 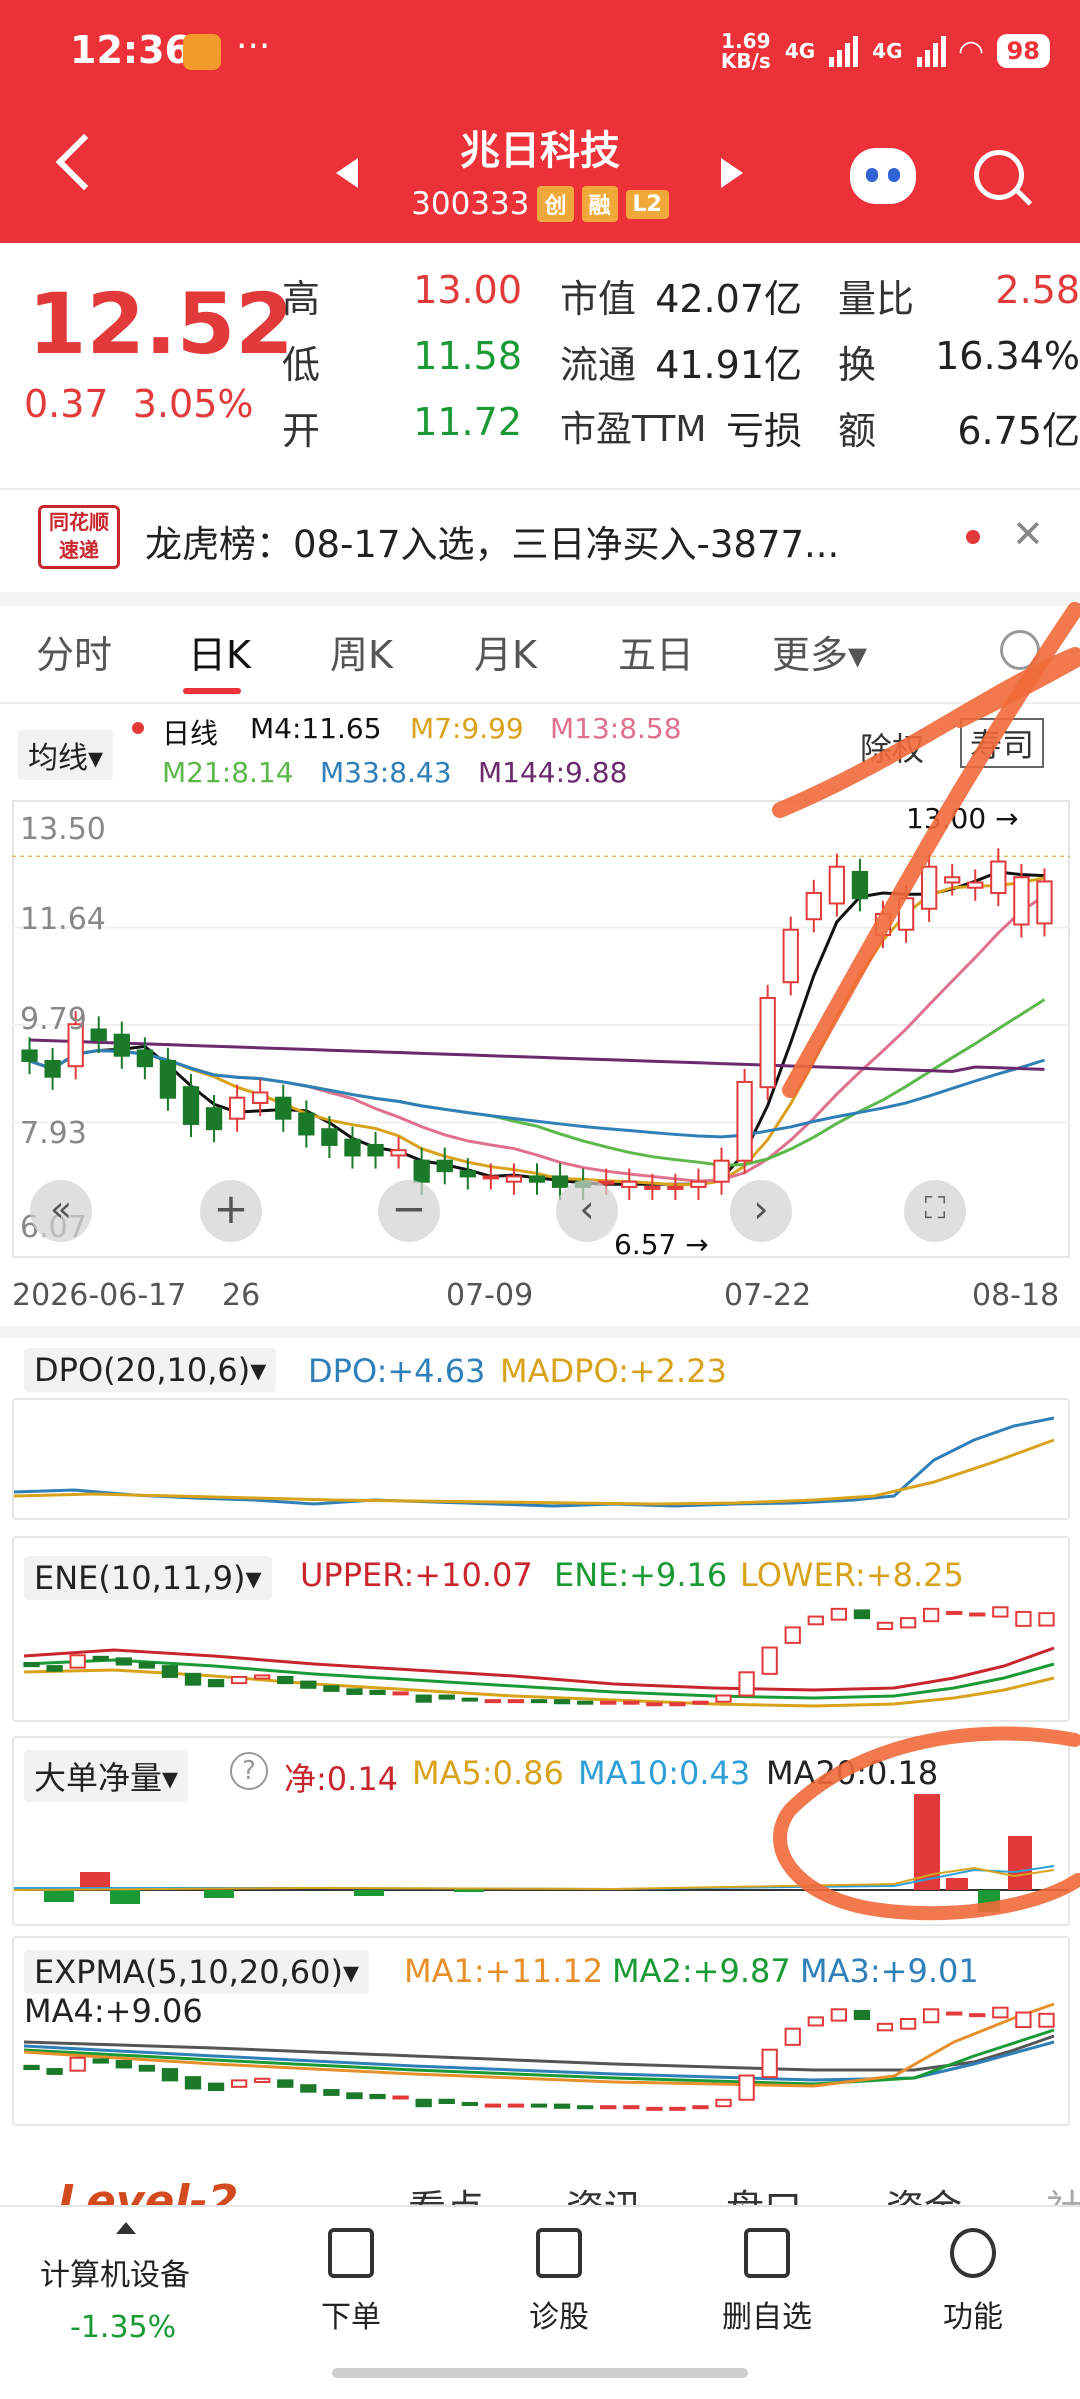 What do you see at coordinates (150, 1370) in the screenshot?
I see `dpo-select: DPO(20,10,6)▾` at bounding box center [150, 1370].